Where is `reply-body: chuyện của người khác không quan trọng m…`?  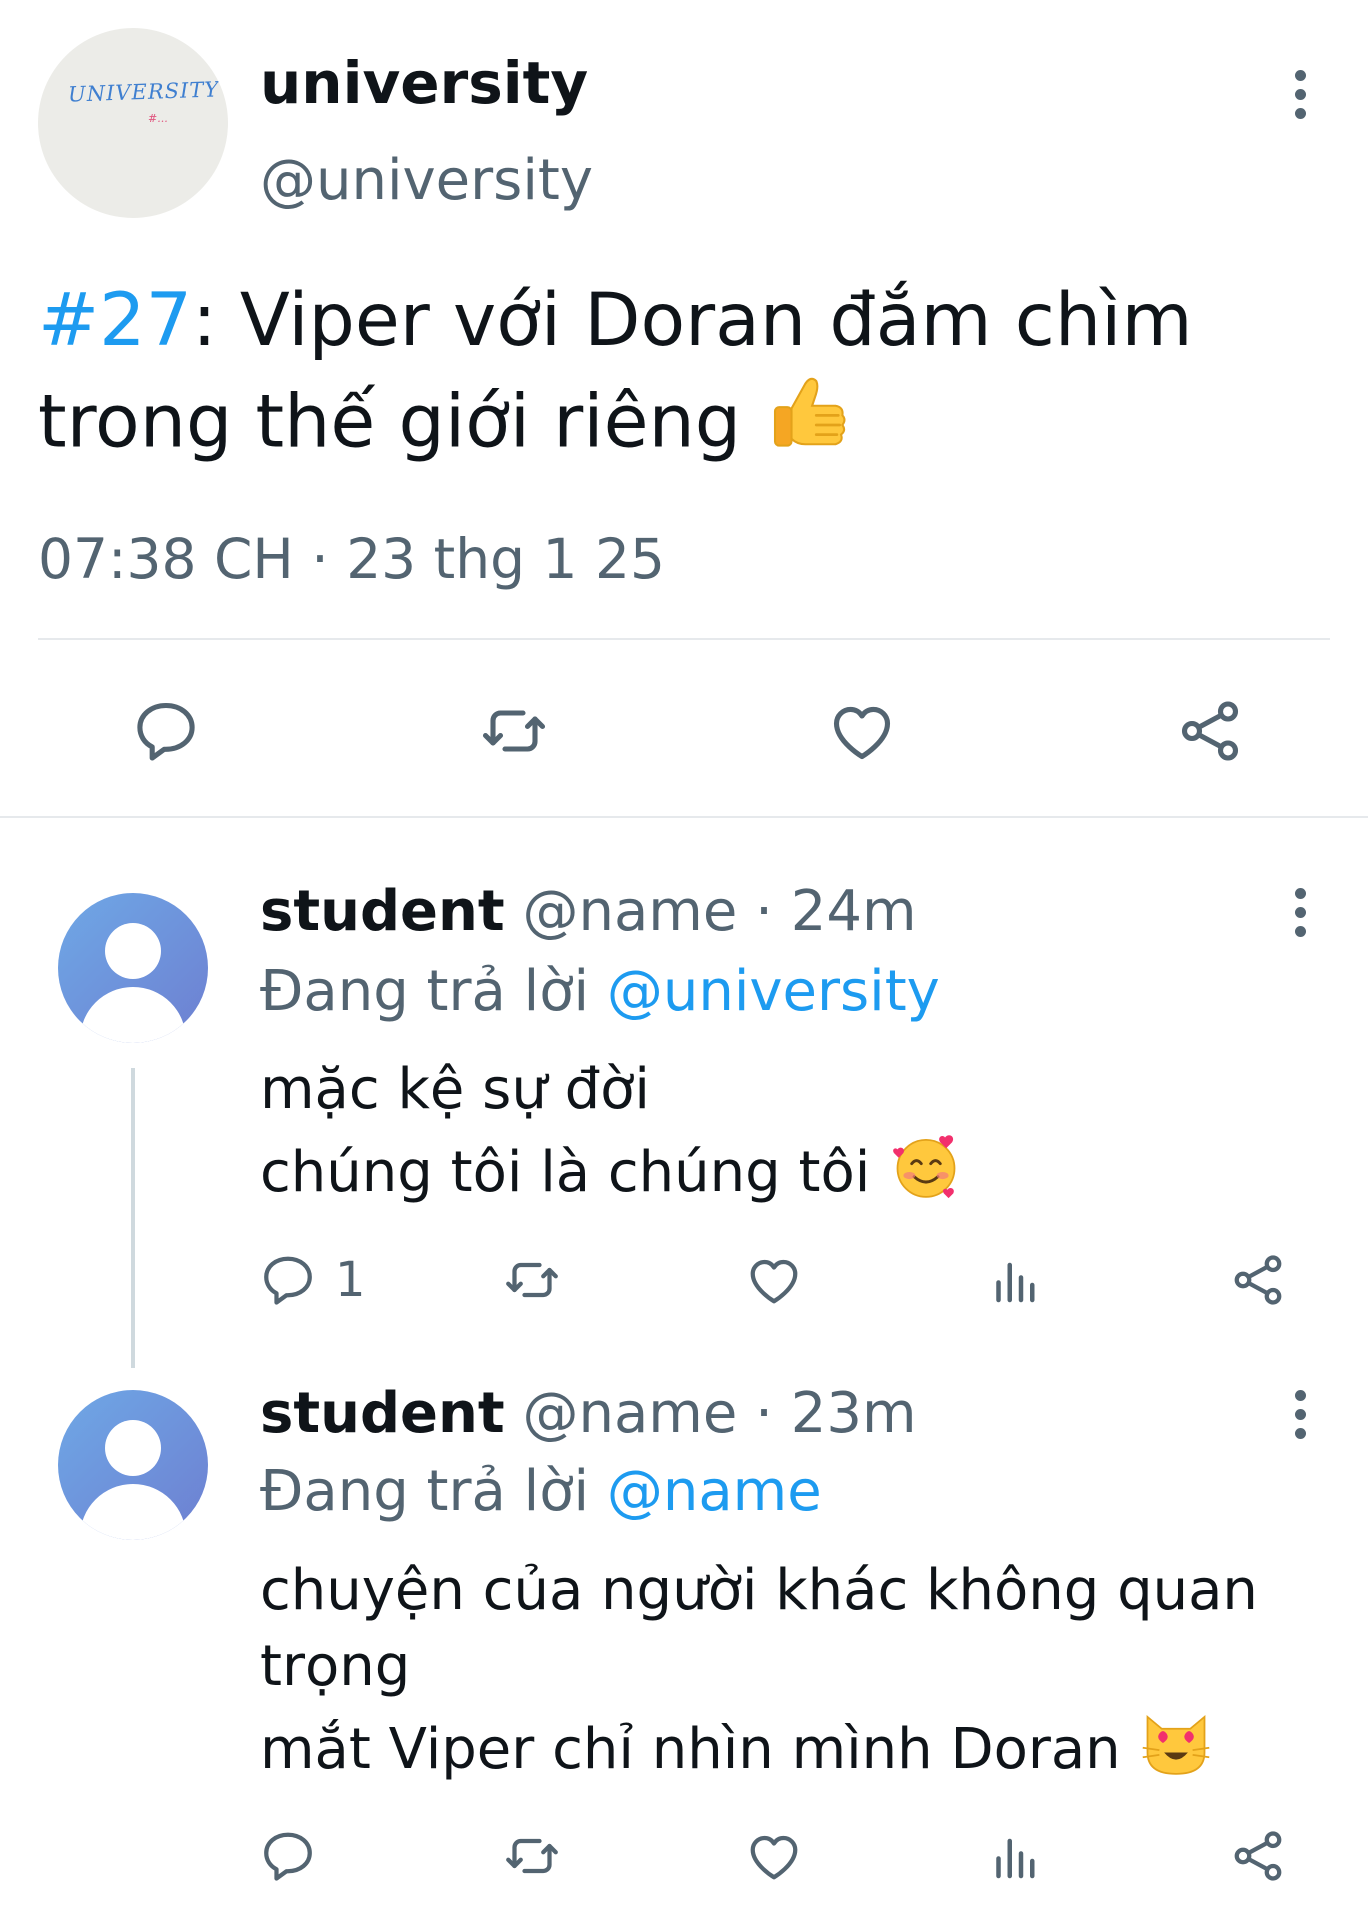 reply-body: chuyện của người khác không quan trọng m… is located at coordinates (759, 1670).